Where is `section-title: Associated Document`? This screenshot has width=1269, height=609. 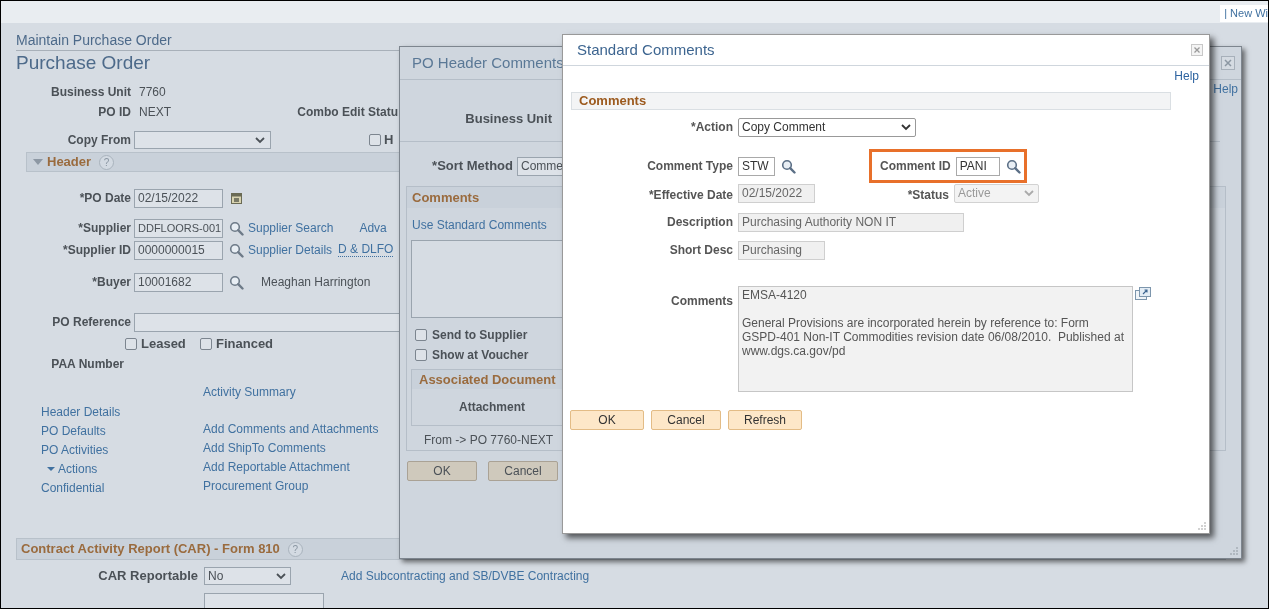 section-title: Associated Document is located at coordinates (487, 379).